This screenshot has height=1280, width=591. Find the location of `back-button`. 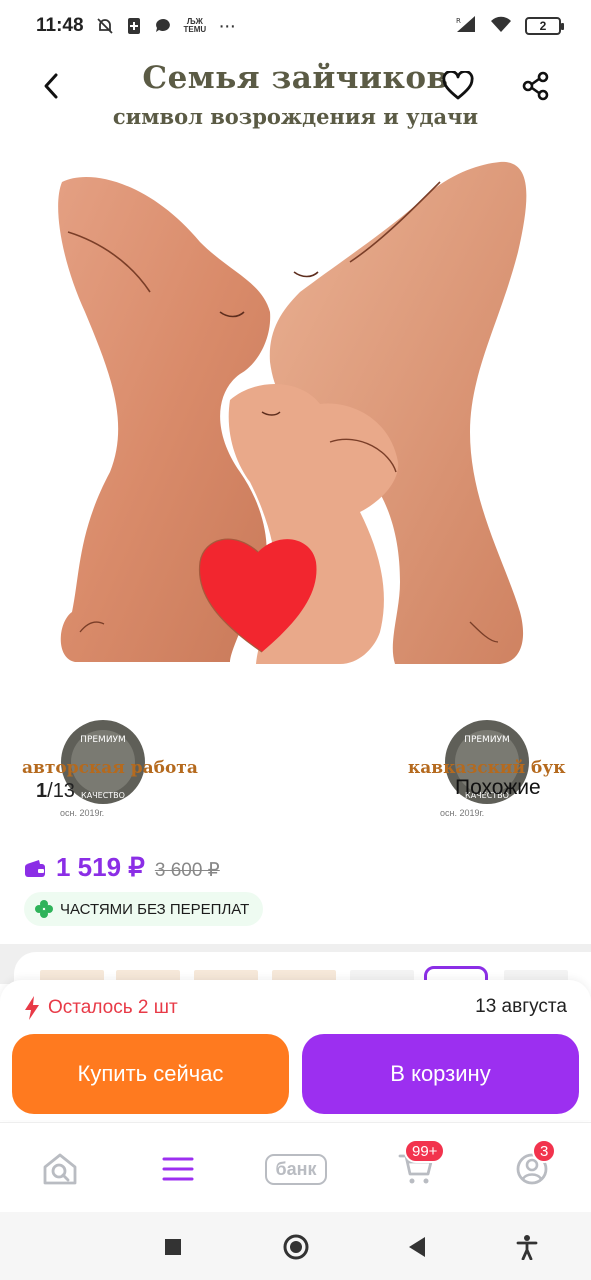

back-button is located at coordinates (52, 86).